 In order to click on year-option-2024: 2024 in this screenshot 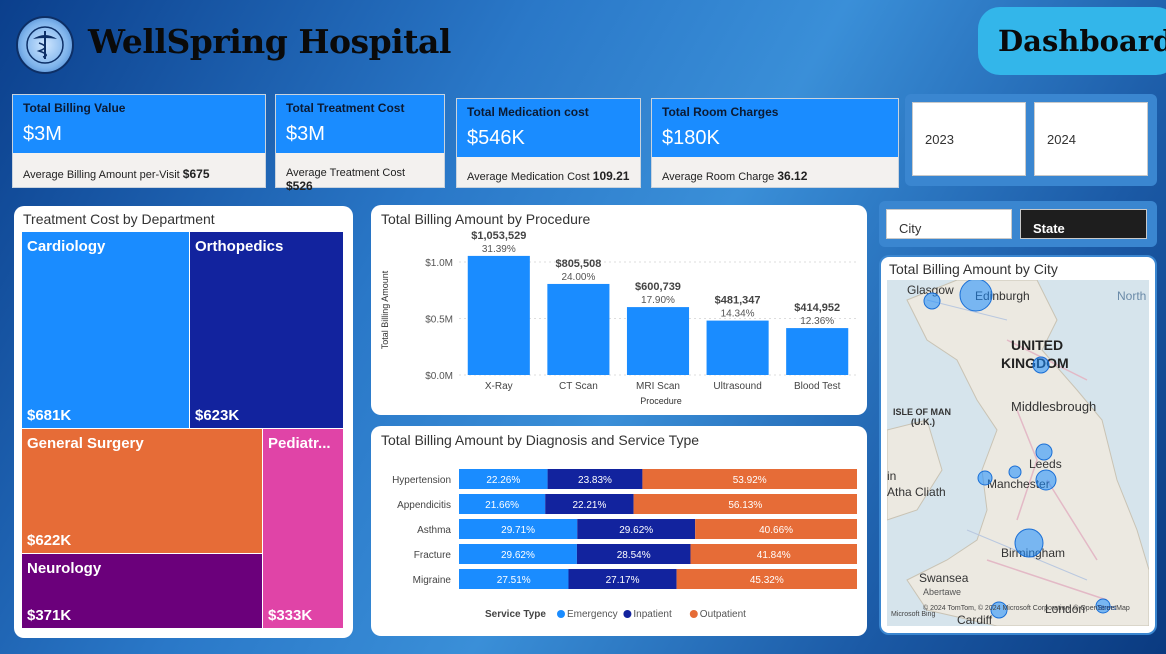, I will do `click(1091, 139)`.